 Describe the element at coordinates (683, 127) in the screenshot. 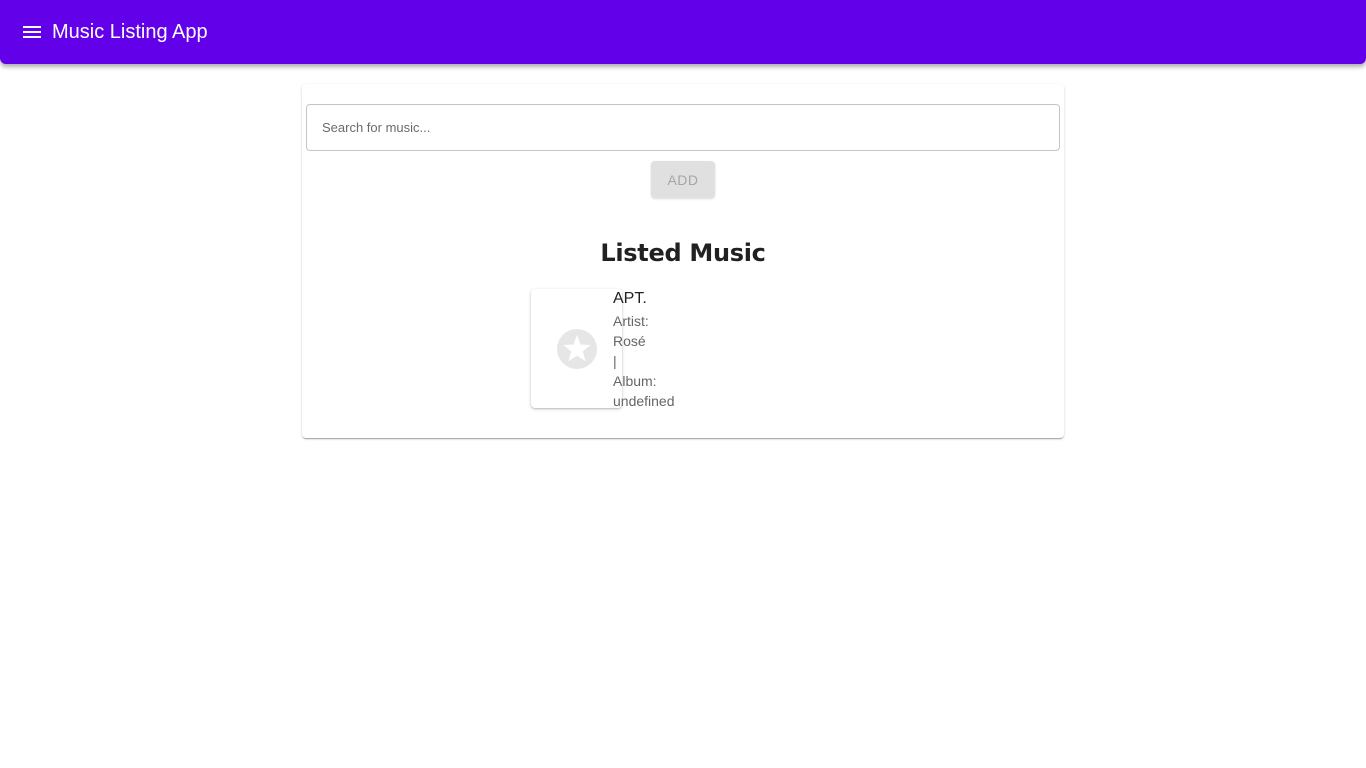

I see `search-input` at that location.